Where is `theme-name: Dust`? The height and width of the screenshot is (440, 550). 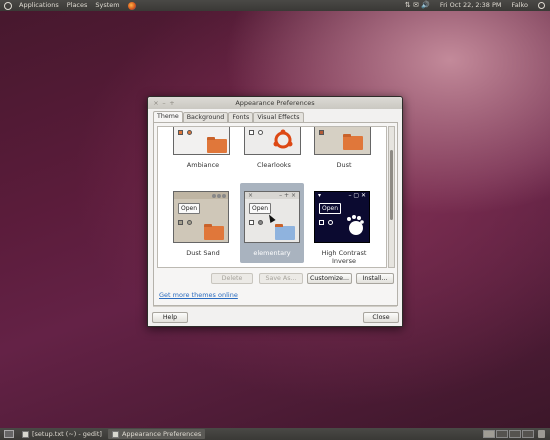
theme-name: Dust is located at coordinates (344, 165).